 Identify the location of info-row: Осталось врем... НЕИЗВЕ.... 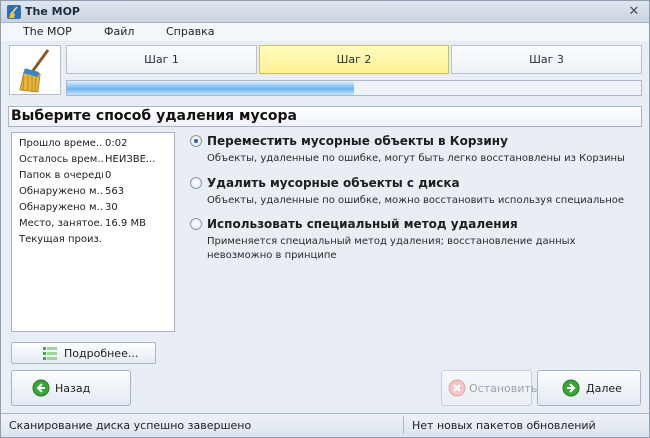
(97, 161).